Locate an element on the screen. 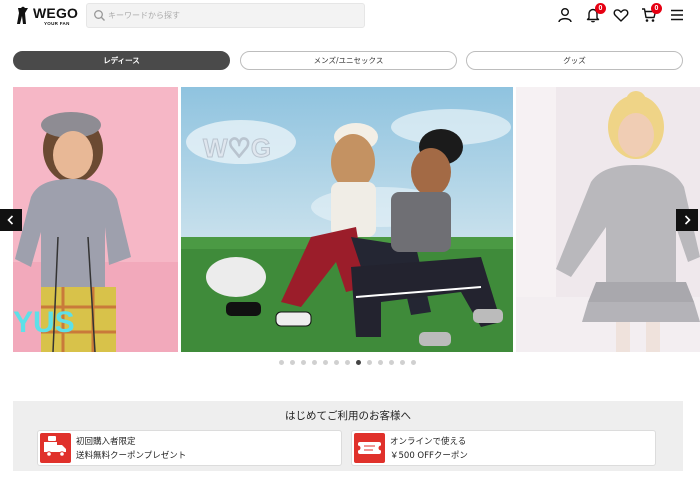  account-button is located at coordinates (565, 15).